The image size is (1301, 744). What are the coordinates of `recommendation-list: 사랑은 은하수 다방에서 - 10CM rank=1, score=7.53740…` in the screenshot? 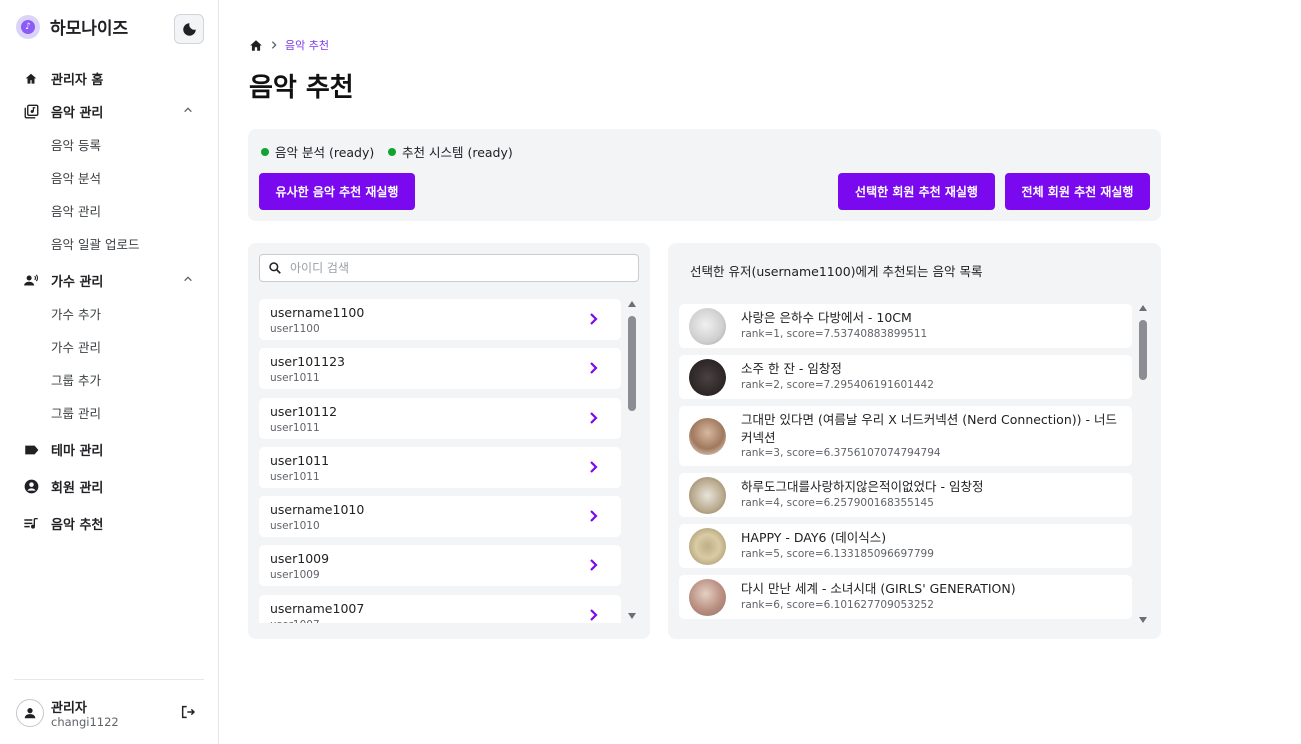 It's located at (906, 463).